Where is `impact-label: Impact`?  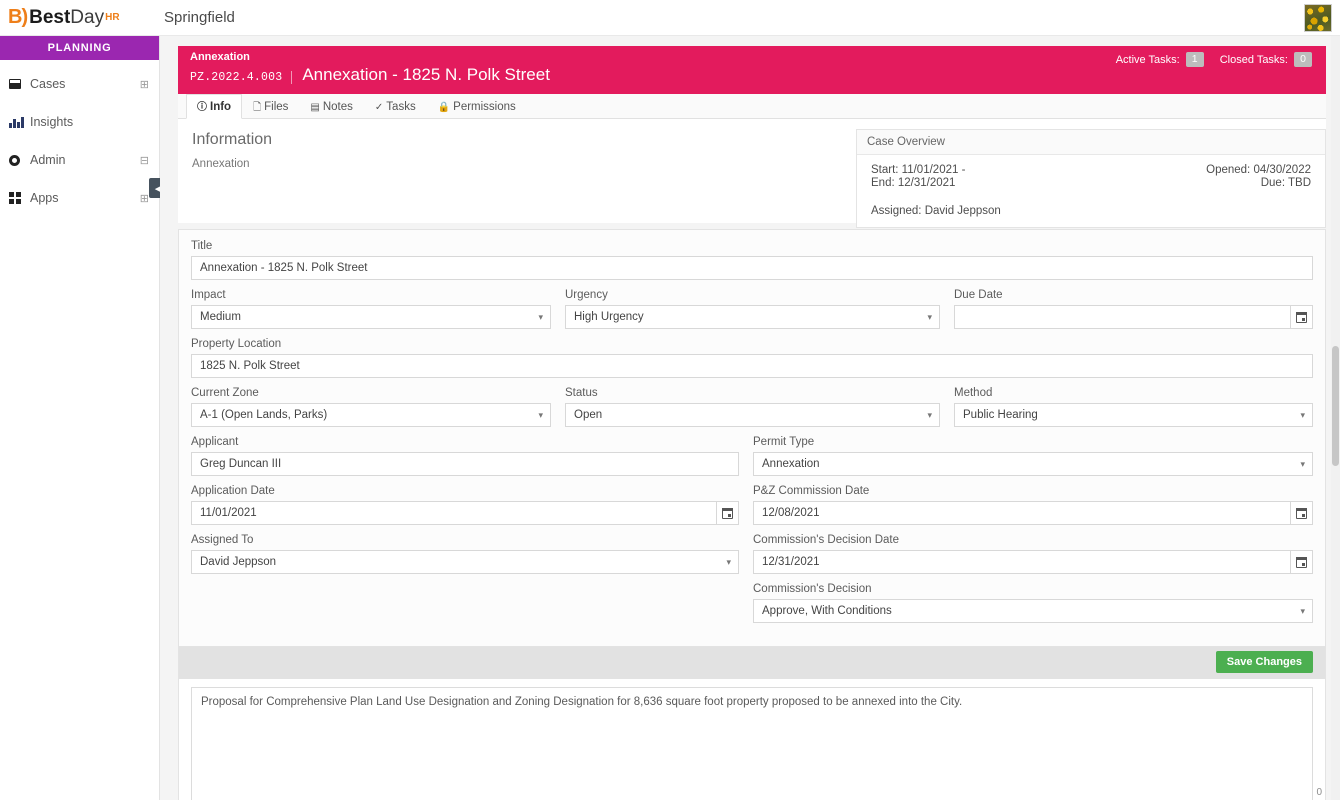
impact-label: Impact is located at coordinates (208, 295).